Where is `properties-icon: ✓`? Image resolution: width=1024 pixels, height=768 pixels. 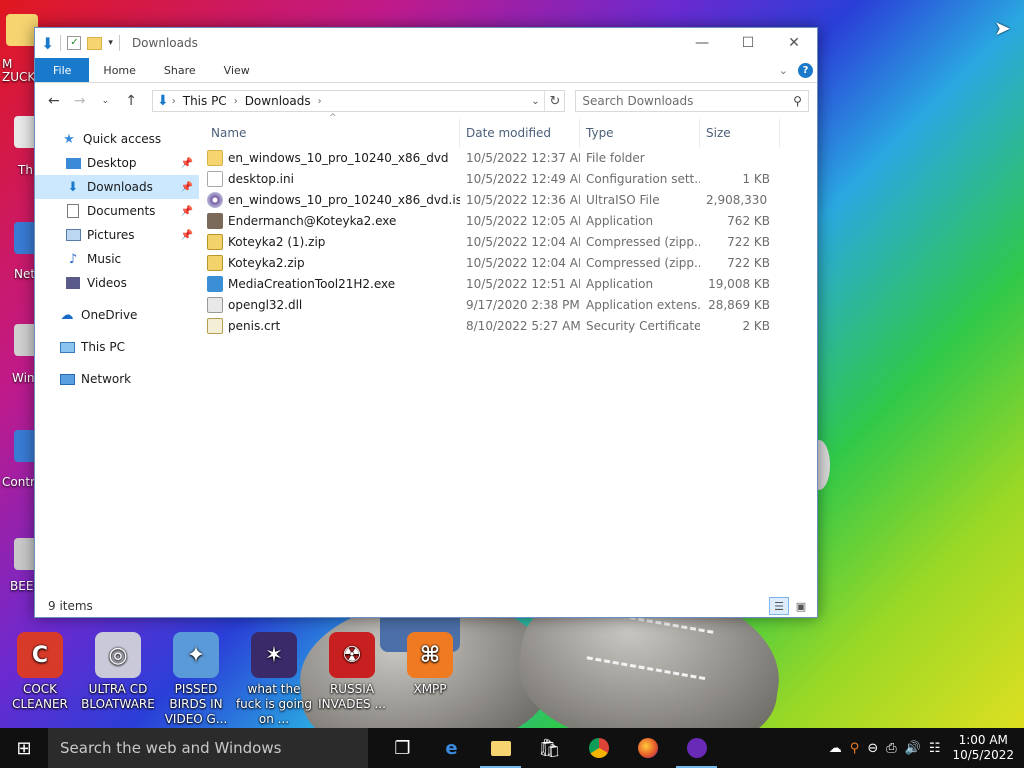
properties-icon: ✓ is located at coordinates (74, 43).